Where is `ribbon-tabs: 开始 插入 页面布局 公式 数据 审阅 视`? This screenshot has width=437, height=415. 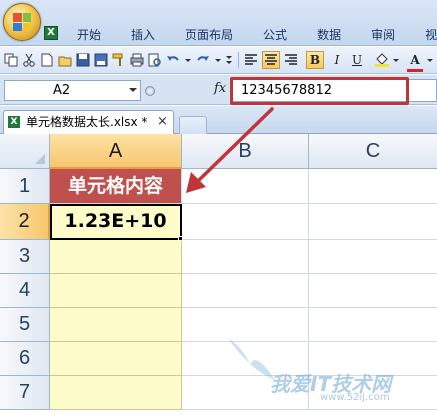
ribbon-tabs: 开始 插入 页面布局 公式 数据 审阅 视 is located at coordinates (249, 36).